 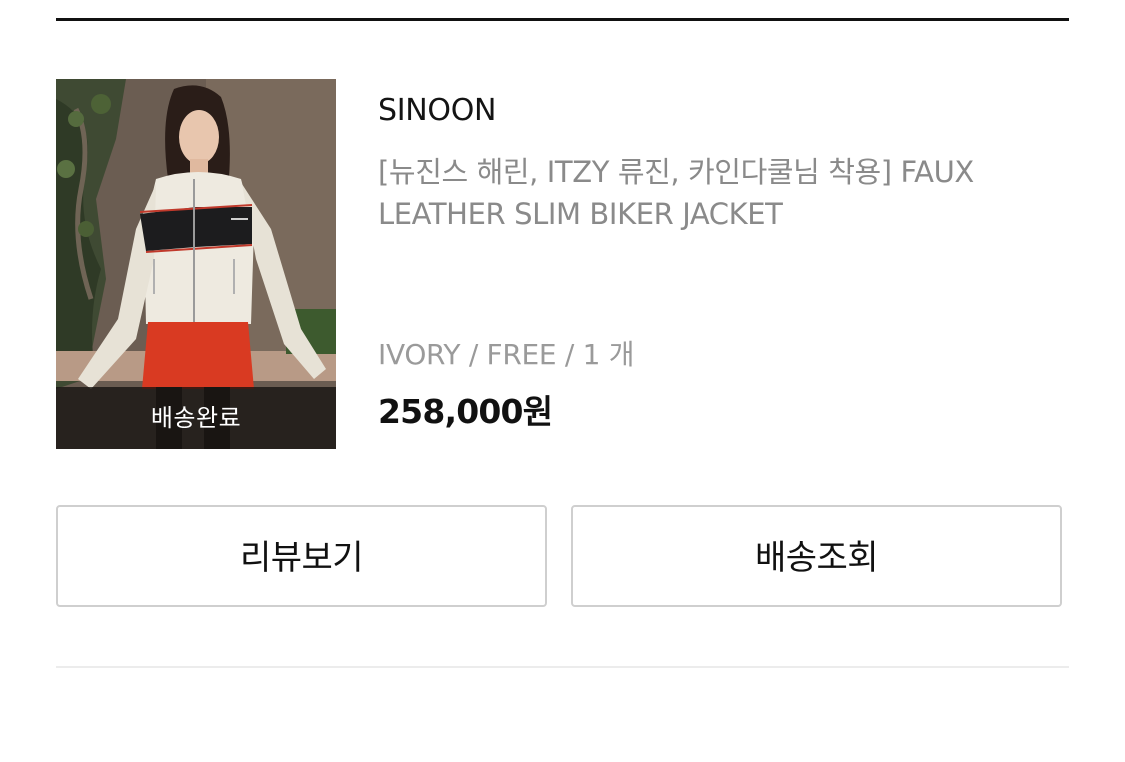 I want to click on view-review-button: 리뷰보기, so click(x=301, y=556).